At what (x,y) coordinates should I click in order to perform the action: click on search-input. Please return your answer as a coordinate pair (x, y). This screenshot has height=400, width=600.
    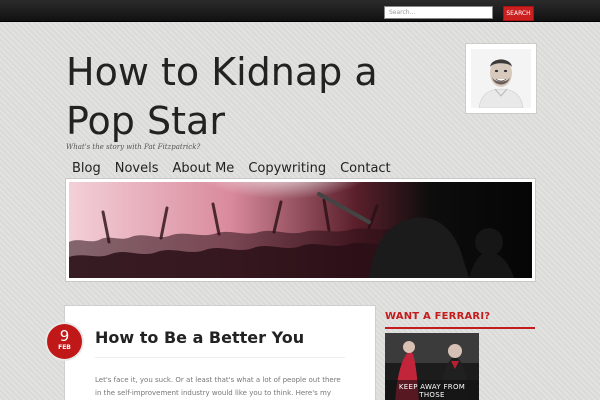
    Looking at the image, I should click on (438, 12).